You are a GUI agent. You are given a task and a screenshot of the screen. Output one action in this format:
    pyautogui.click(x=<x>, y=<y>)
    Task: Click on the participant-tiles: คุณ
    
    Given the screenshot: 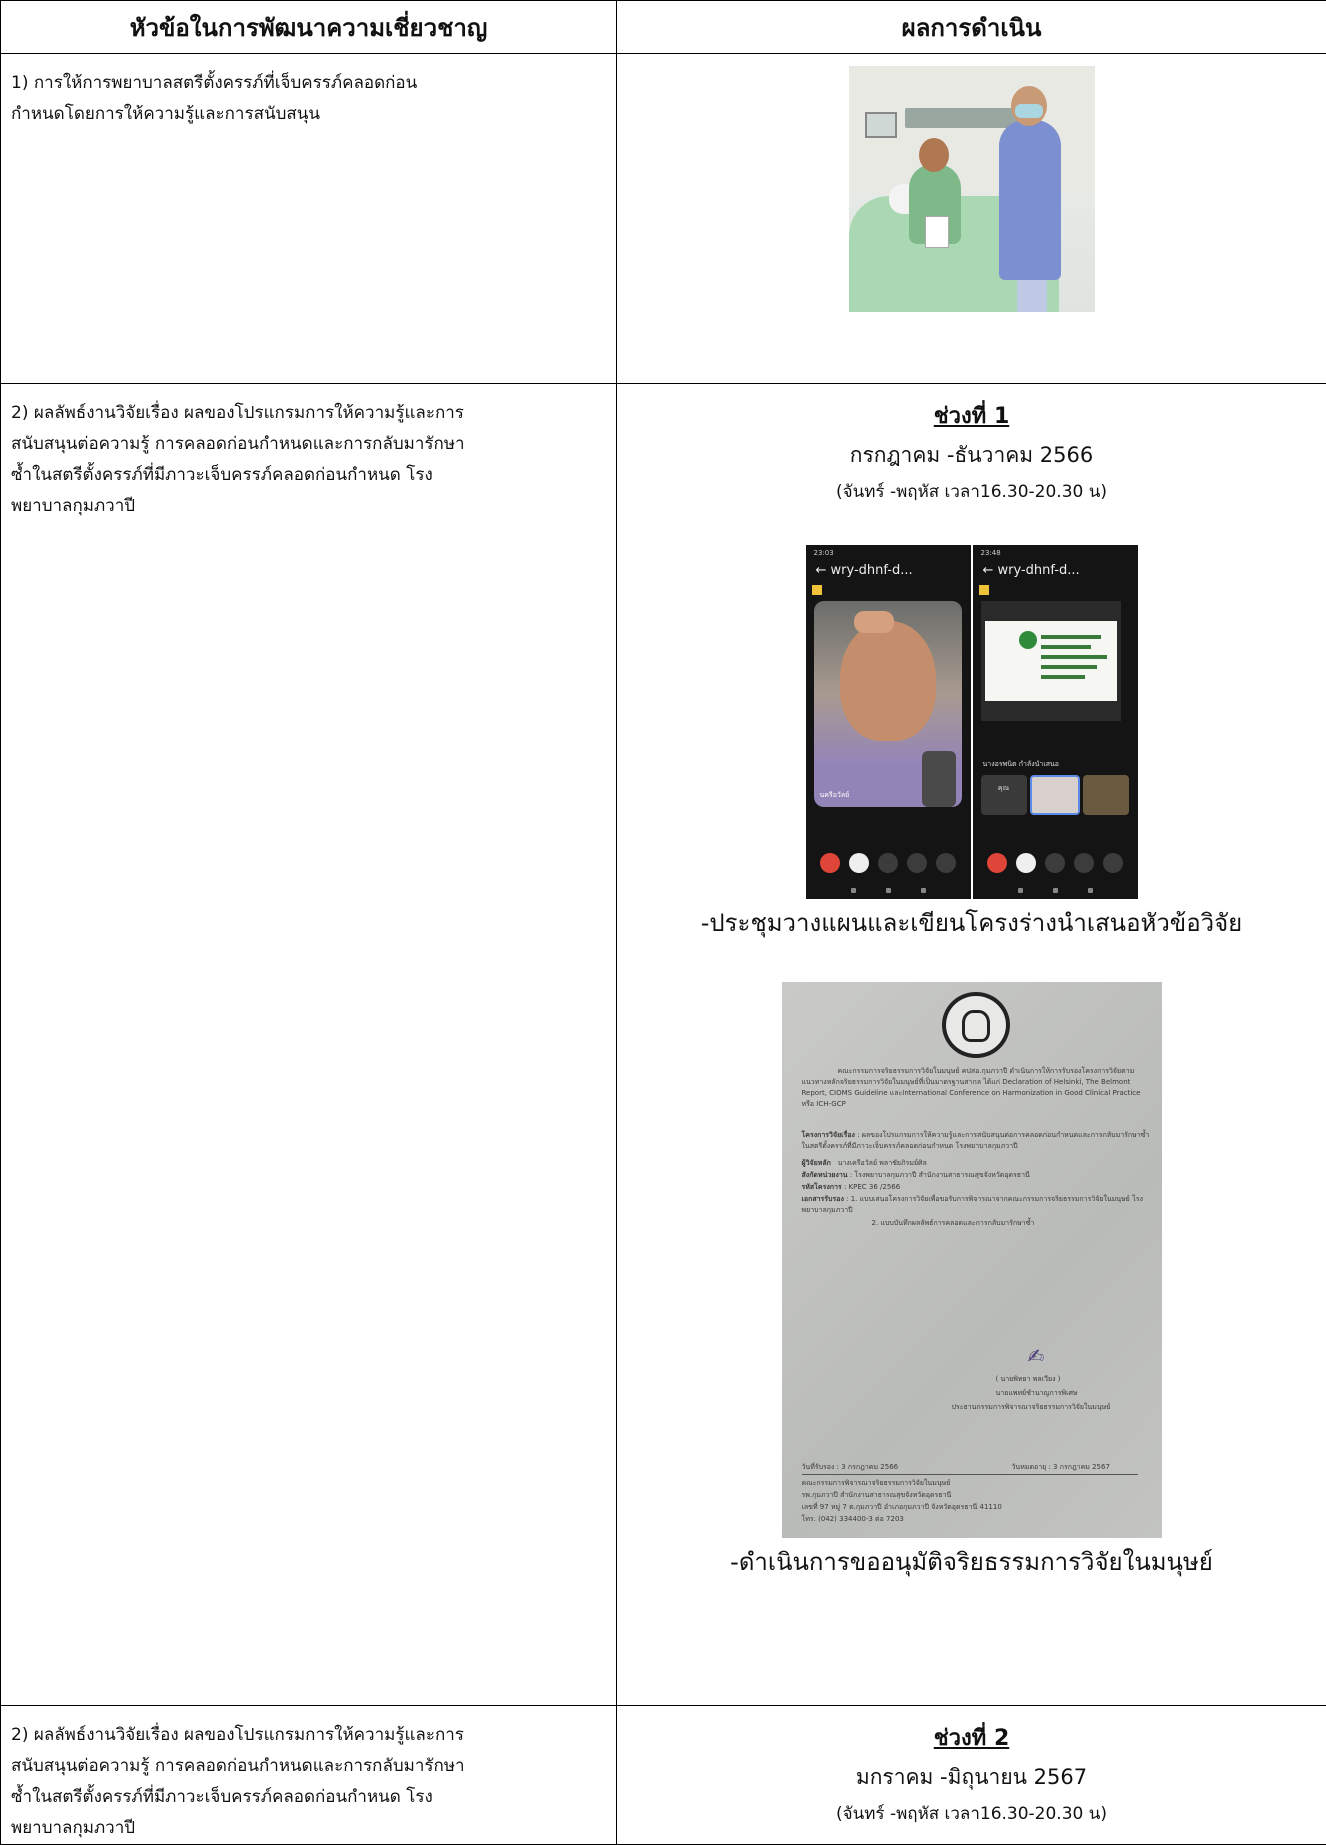 What is the action you would take?
    pyautogui.click(x=1055, y=795)
    